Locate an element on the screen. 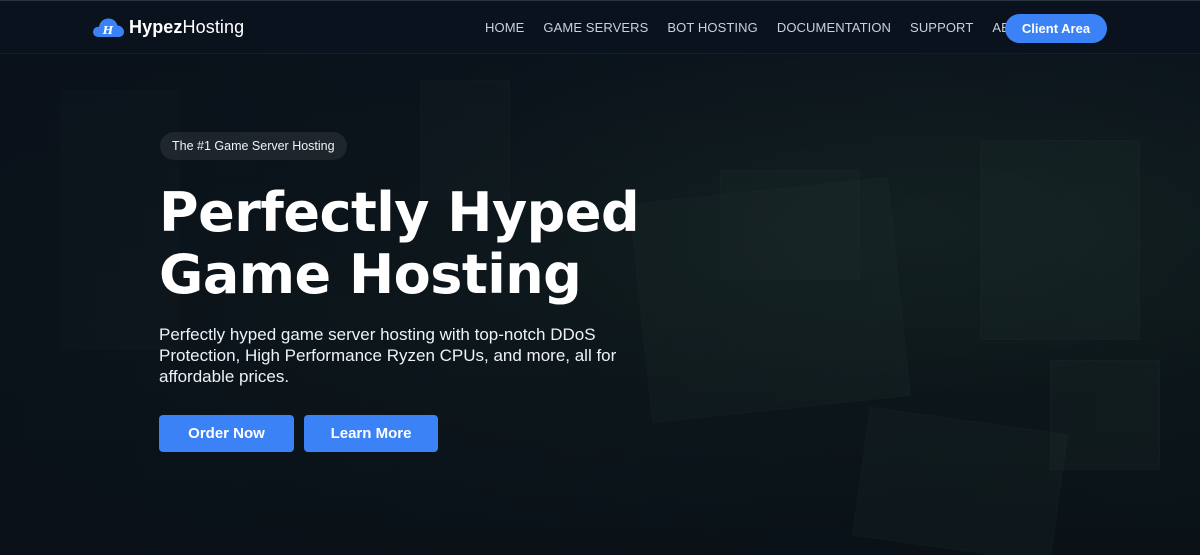 The width and height of the screenshot is (1200, 555). brand-name-light: Hosting is located at coordinates (213, 26).